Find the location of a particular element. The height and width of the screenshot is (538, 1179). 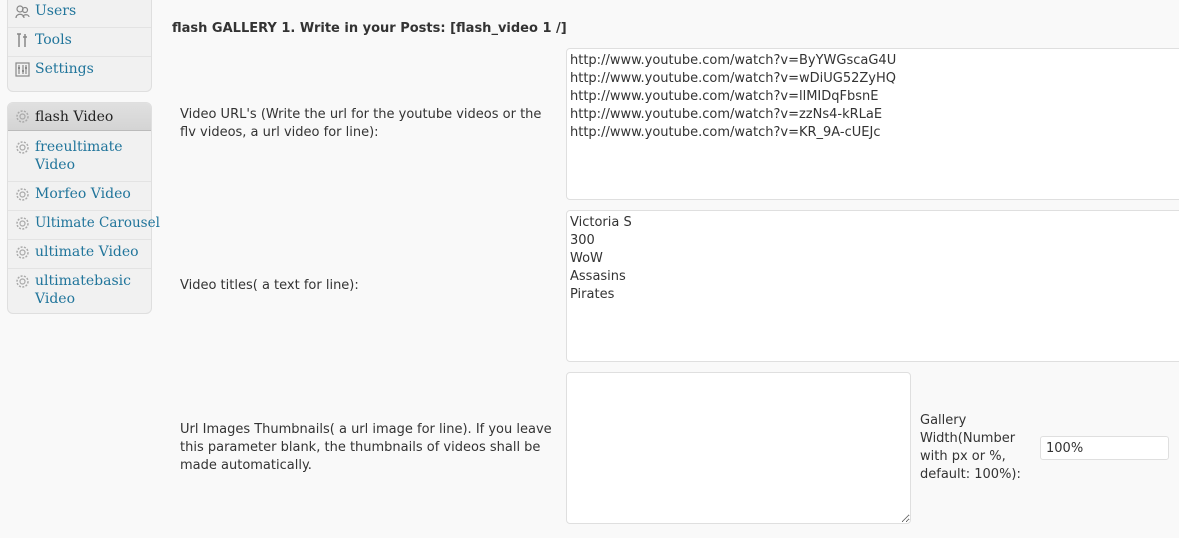

menu-item-ultimate-carousel: Ultimate Carousel is located at coordinates (84, 224).